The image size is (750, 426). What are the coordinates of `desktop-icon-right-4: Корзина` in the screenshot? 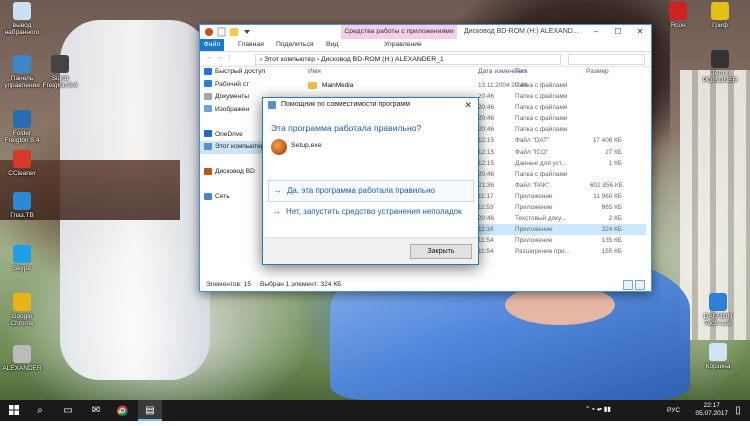 It's located at (718, 356).